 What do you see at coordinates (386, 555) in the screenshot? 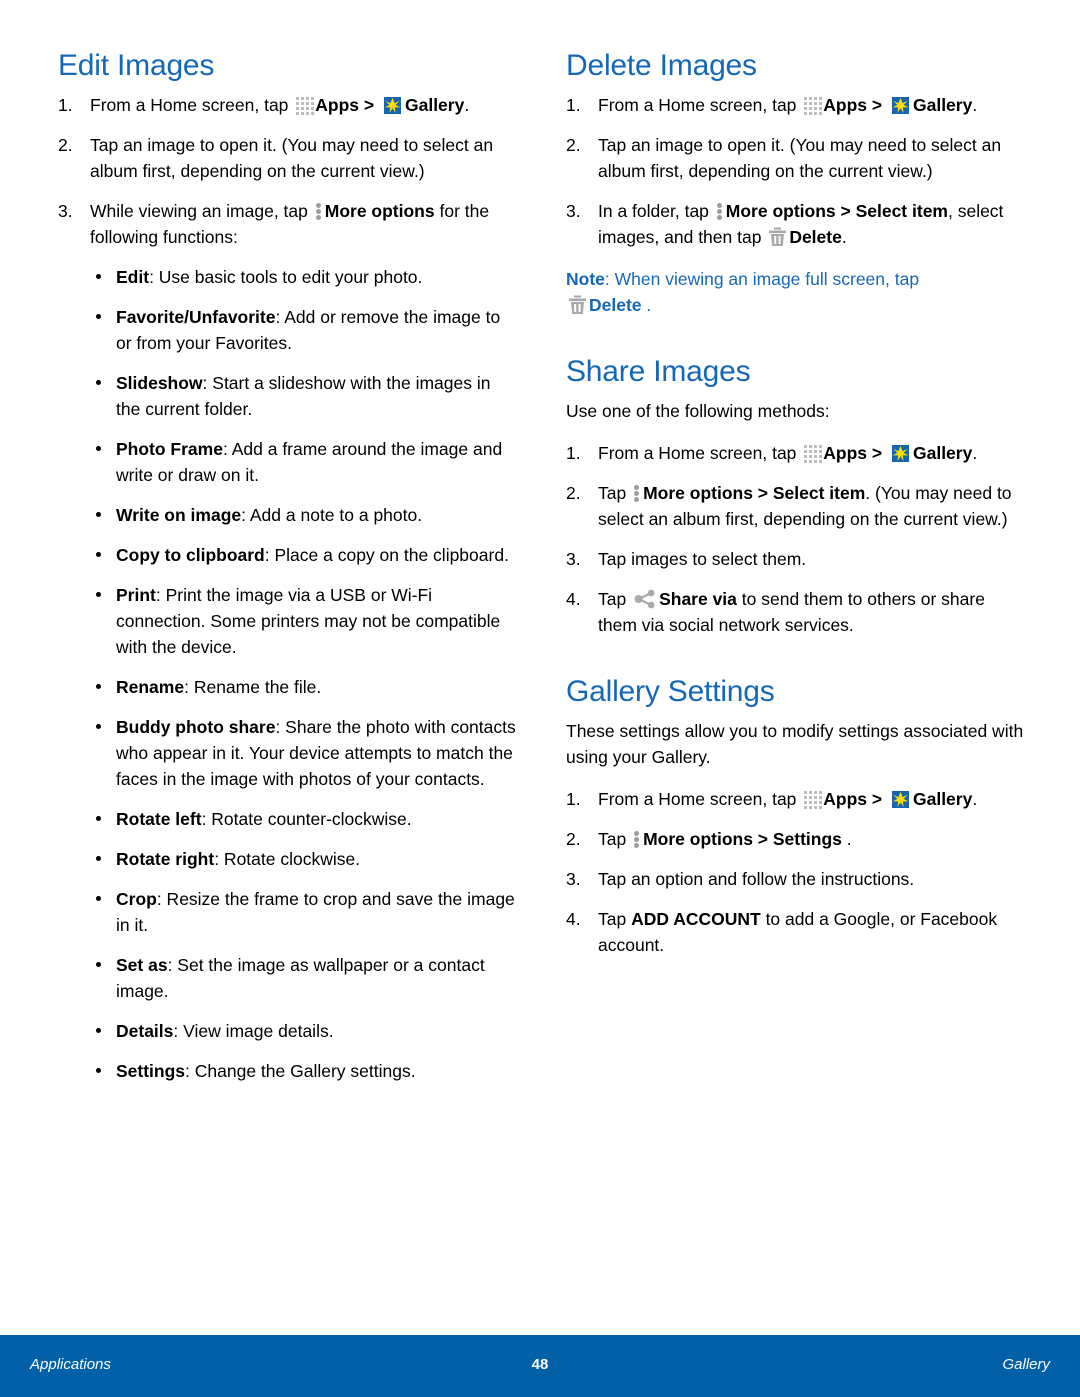
I see `bullet-desc: : Place a copy on the clipboard.` at bounding box center [386, 555].